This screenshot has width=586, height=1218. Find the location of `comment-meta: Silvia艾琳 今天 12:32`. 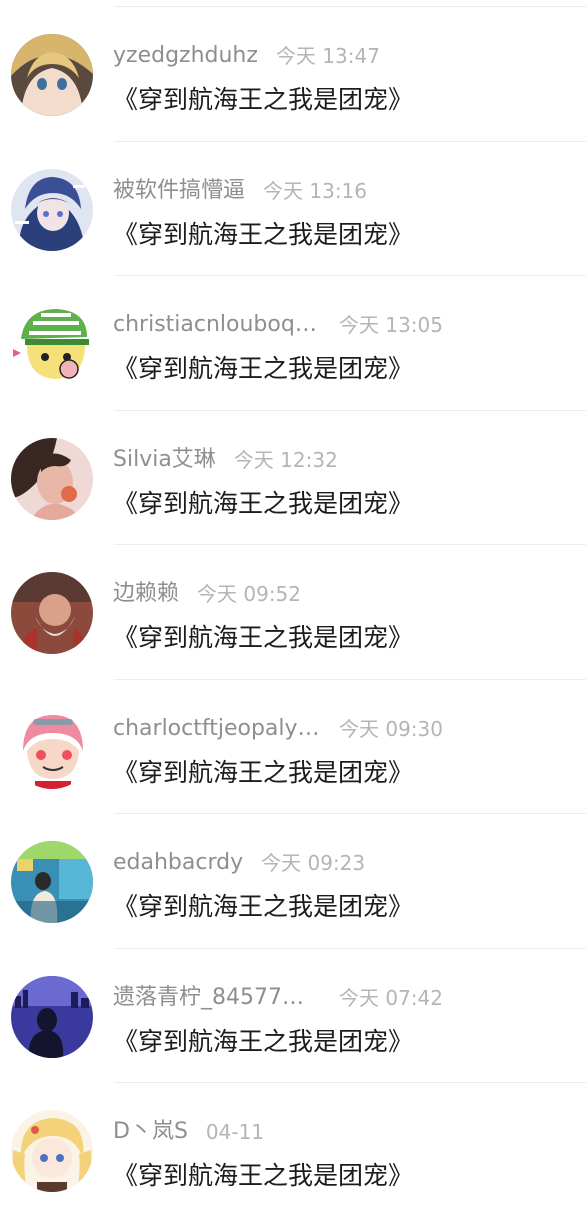

comment-meta: Silvia艾琳 今天 12:32 is located at coordinates (348, 460).